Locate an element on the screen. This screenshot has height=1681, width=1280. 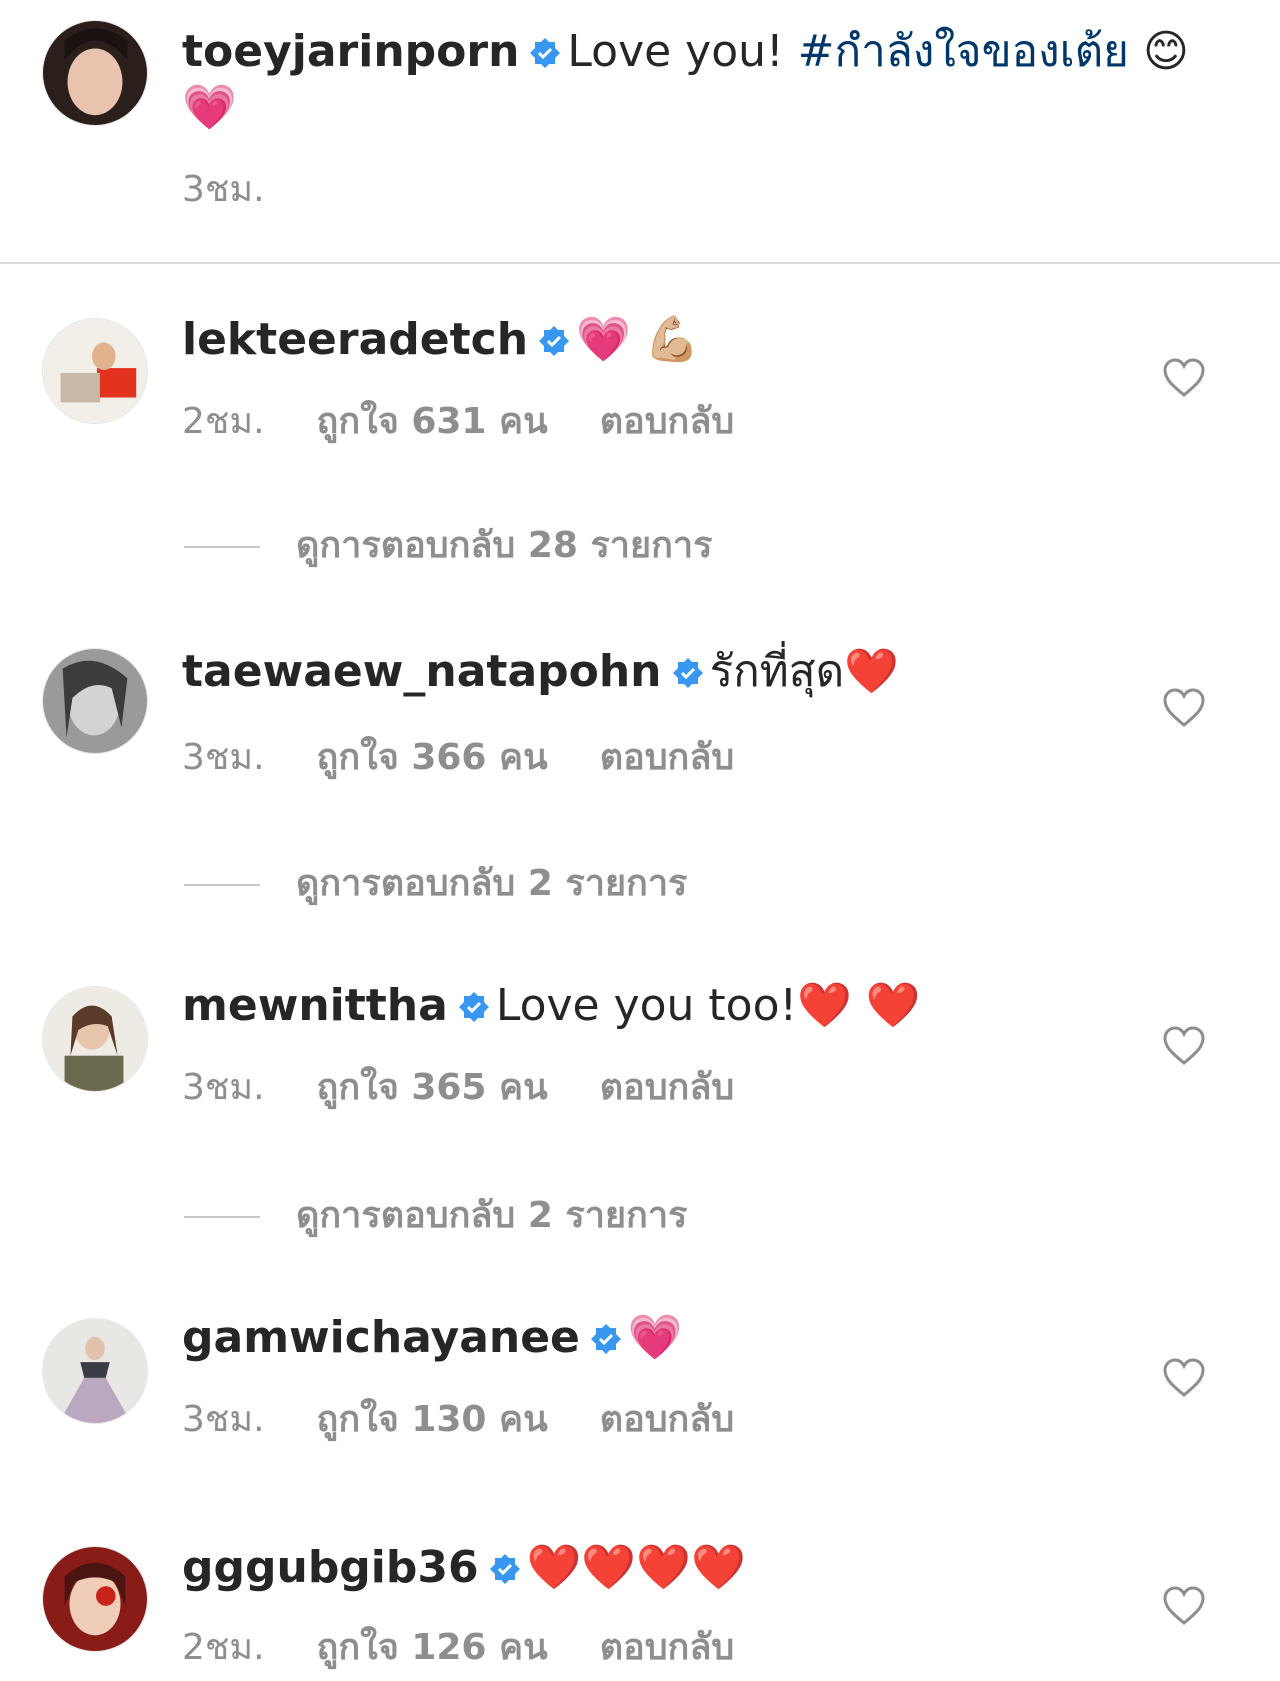
caption-text: Love you! is located at coordinates (682, 51).